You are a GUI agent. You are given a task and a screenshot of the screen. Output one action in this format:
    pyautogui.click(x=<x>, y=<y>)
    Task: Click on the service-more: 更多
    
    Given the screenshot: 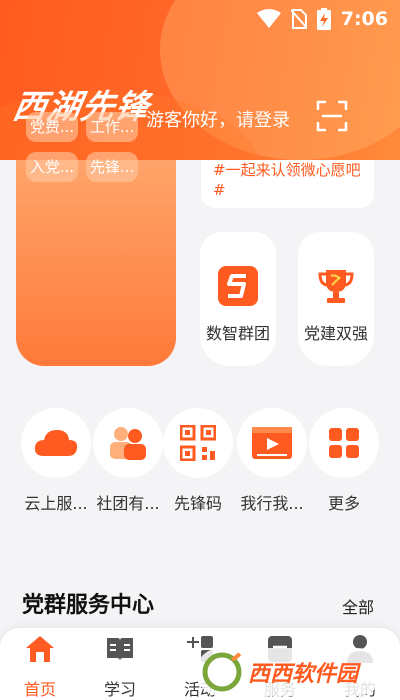 What is the action you would take?
    pyautogui.click(x=344, y=461)
    